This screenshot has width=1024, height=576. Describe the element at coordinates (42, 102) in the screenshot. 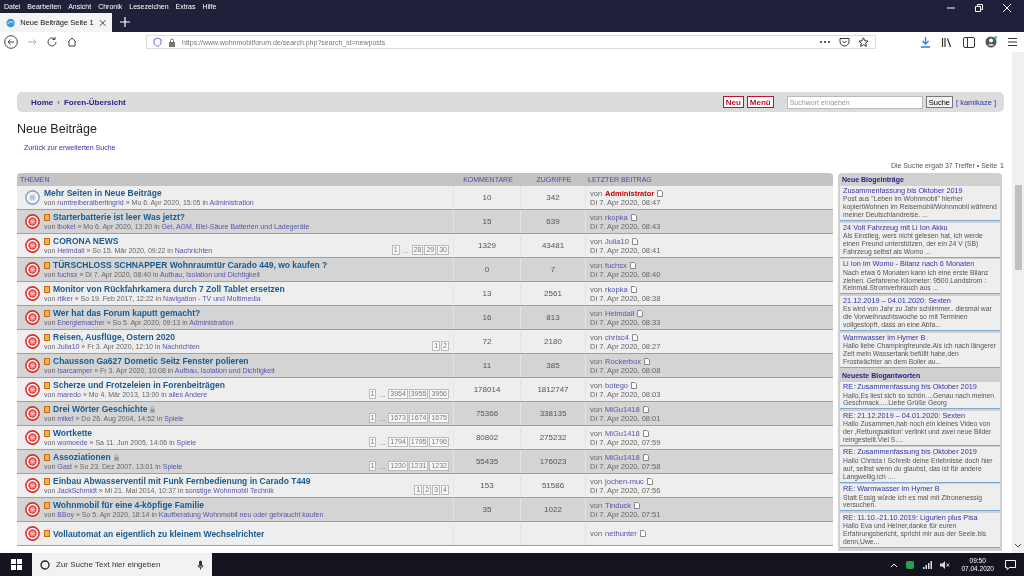

I see `breadcrumb-link: Home` at that location.